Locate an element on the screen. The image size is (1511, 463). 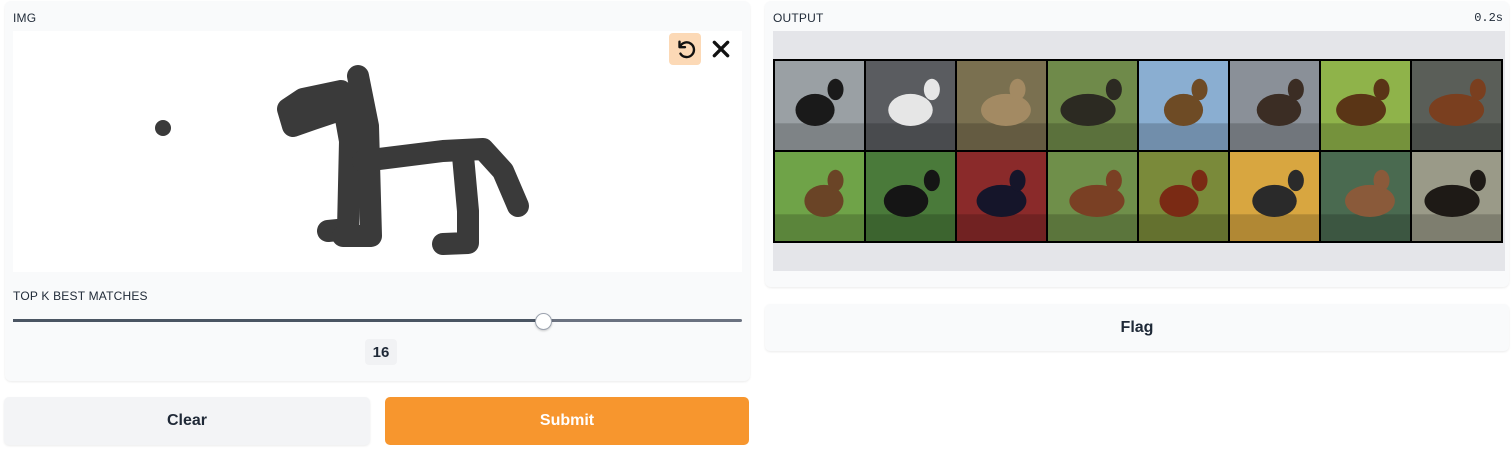
sketch-drawing is located at coordinates (342, 160).